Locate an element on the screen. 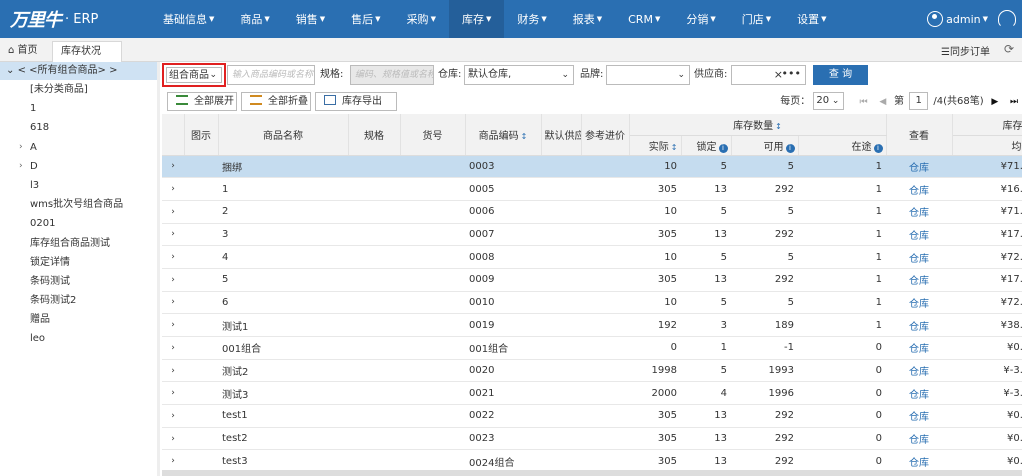 Image resolution: width=1022 pixels, height=476 pixels. table-row: › 5 0009 305132921仓库¥17.551 is located at coordinates (592, 280).